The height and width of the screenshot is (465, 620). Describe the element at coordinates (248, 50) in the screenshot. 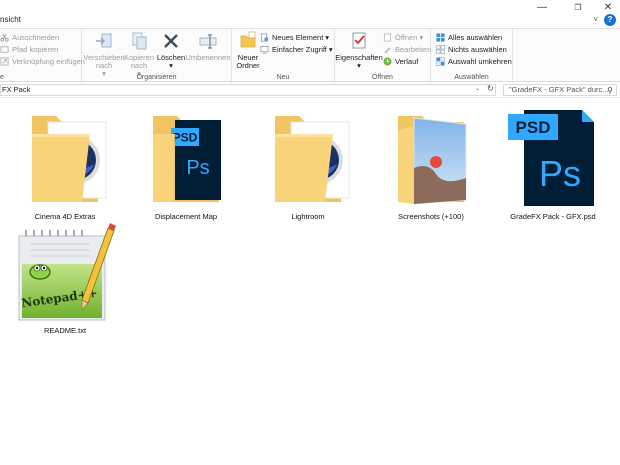

I see `new-folder-button: Neuer Ordner` at that location.